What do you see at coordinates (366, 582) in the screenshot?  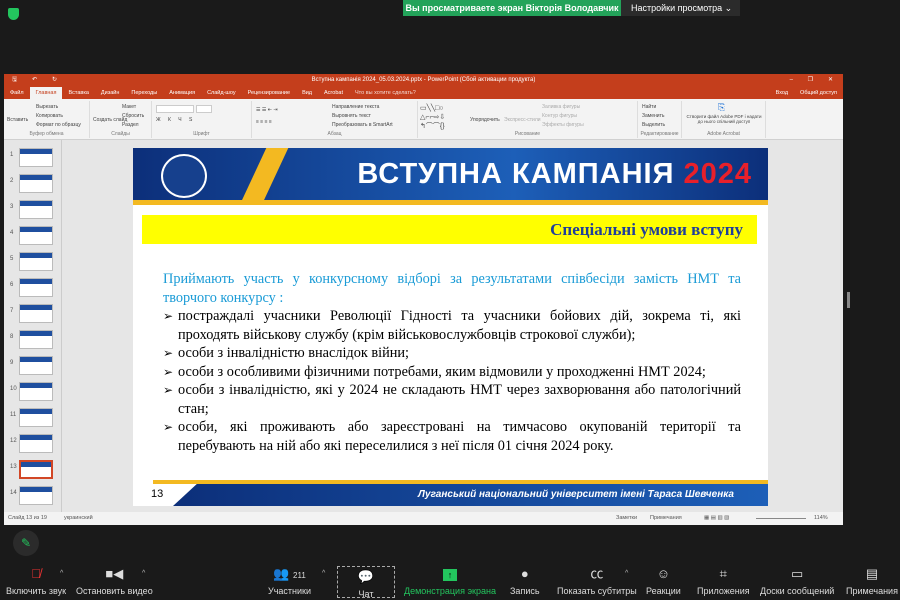 I see `chat-button: 💬 Чат` at bounding box center [366, 582].